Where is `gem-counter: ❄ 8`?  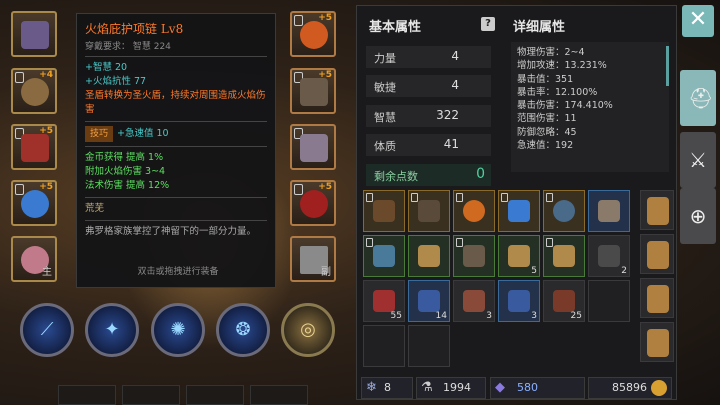
gem-counter: ❄ 8 is located at coordinates (387, 388).